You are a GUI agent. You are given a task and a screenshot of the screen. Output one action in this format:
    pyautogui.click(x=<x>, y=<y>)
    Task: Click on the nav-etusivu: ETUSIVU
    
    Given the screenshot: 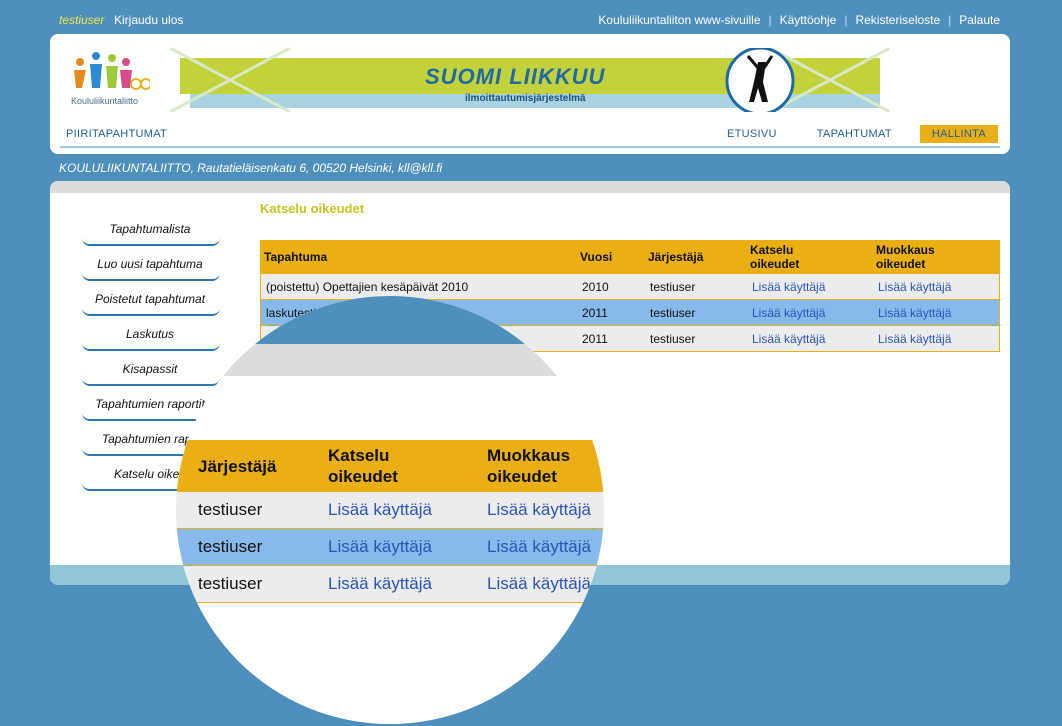 What is the action you would take?
    pyautogui.click(x=752, y=134)
    